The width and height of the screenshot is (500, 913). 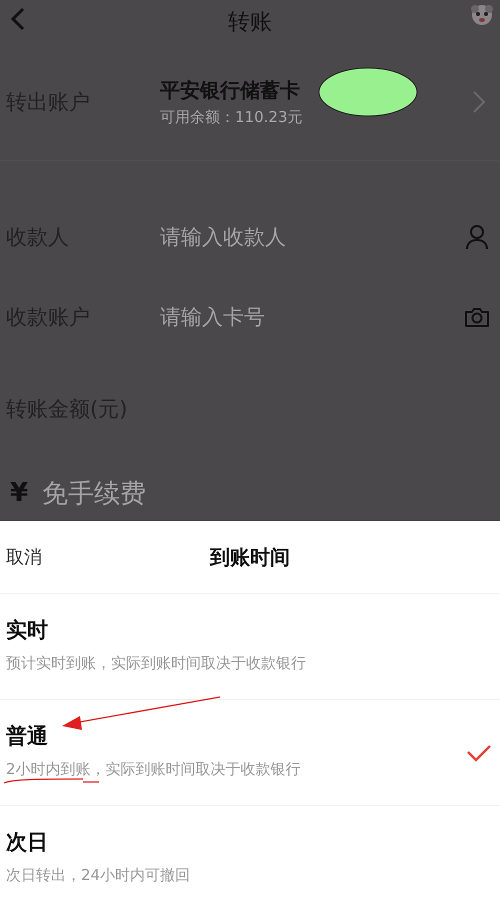 What do you see at coordinates (250, 646) in the screenshot?
I see `option-item: 实时 预计实时到账，实际到账时间取决于收款银行` at bounding box center [250, 646].